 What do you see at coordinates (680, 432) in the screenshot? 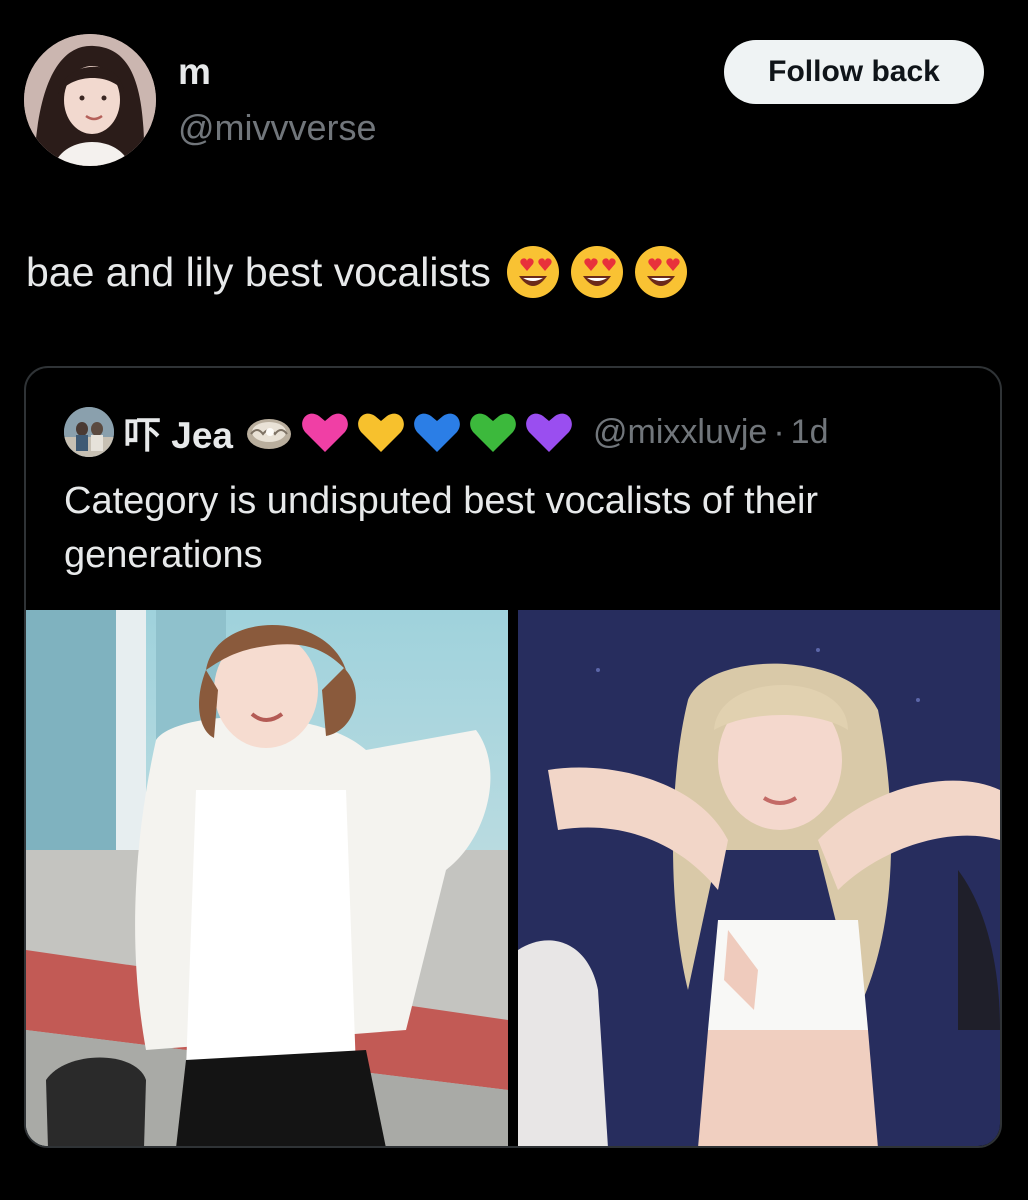
I see `quoted-author-handle: @mixxluvje` at bounding box center [680, 432].